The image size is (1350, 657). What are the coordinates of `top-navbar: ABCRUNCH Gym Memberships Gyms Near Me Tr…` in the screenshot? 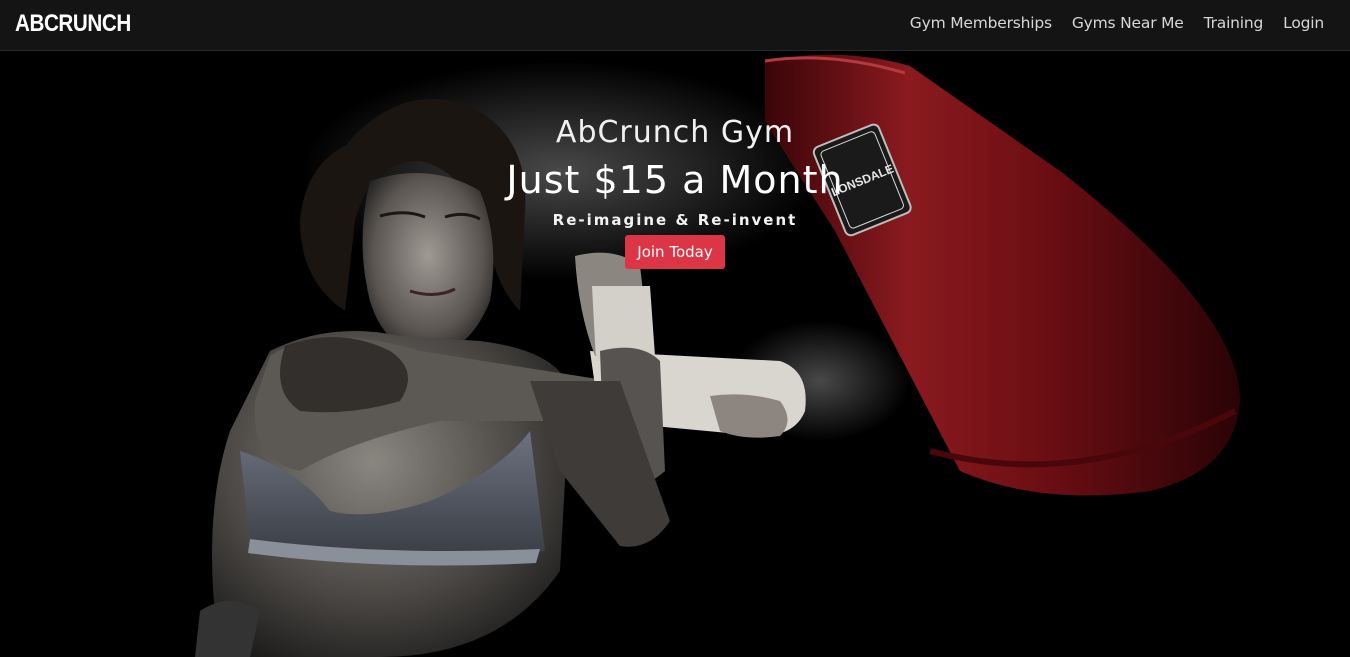 It's located at (675, 25).